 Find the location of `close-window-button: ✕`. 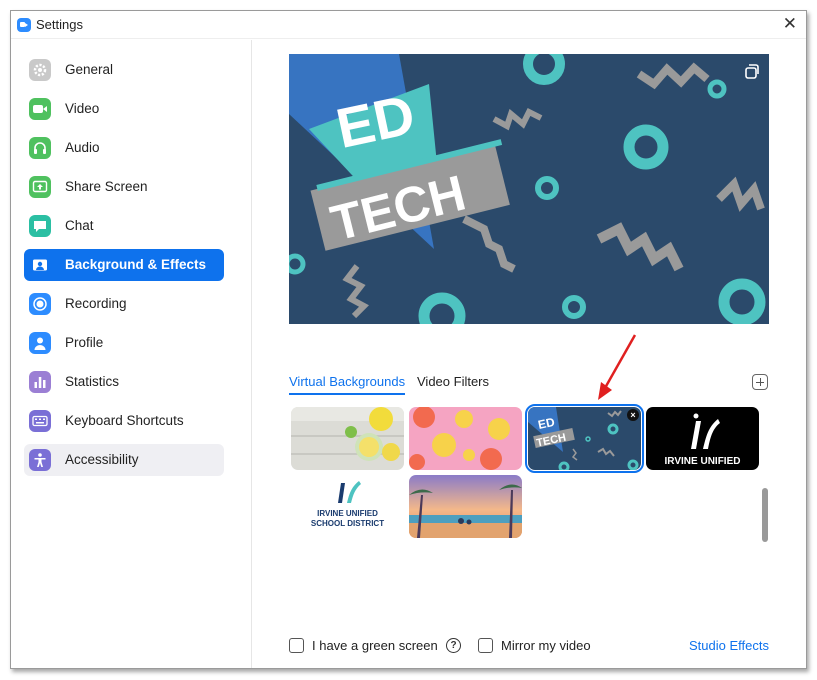

close-window-button: ✕ is located at coordinates (790, 24).